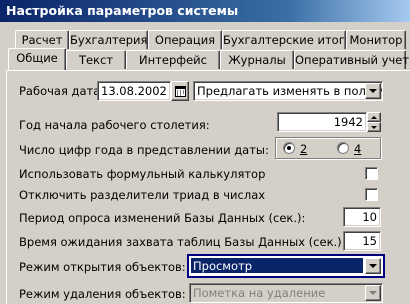 The image size is (410, 304). I want to click on work-date-mode-select: Предлагать изменять в полночь, so click(288, 91).